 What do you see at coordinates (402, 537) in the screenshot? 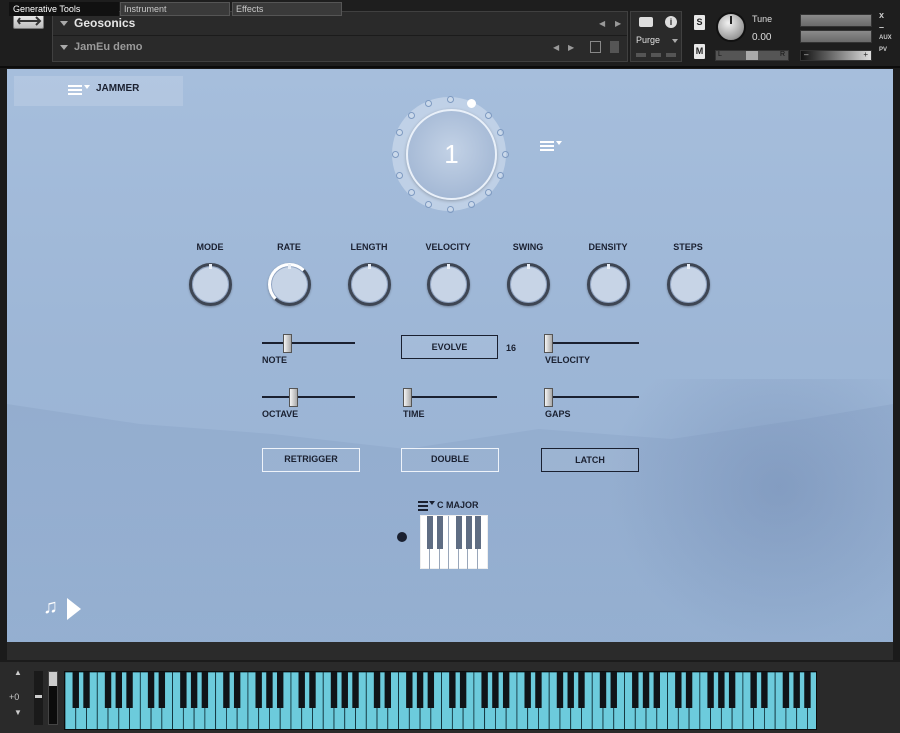
I see `scale-power-icon` at bounding box center [402, 537].